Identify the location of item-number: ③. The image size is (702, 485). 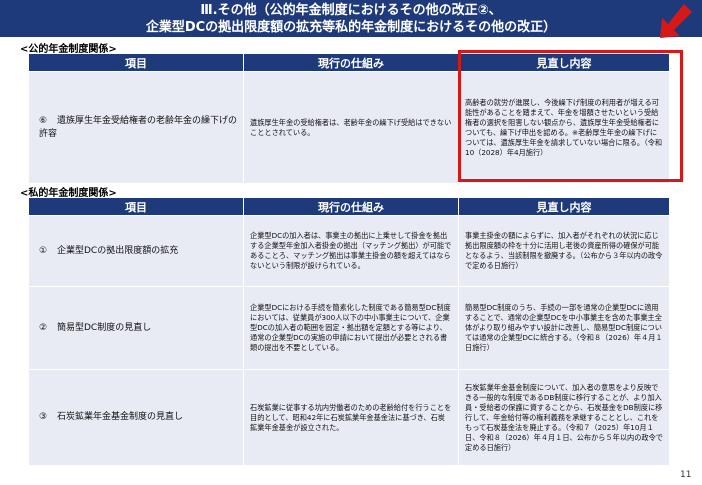
(43, 417).